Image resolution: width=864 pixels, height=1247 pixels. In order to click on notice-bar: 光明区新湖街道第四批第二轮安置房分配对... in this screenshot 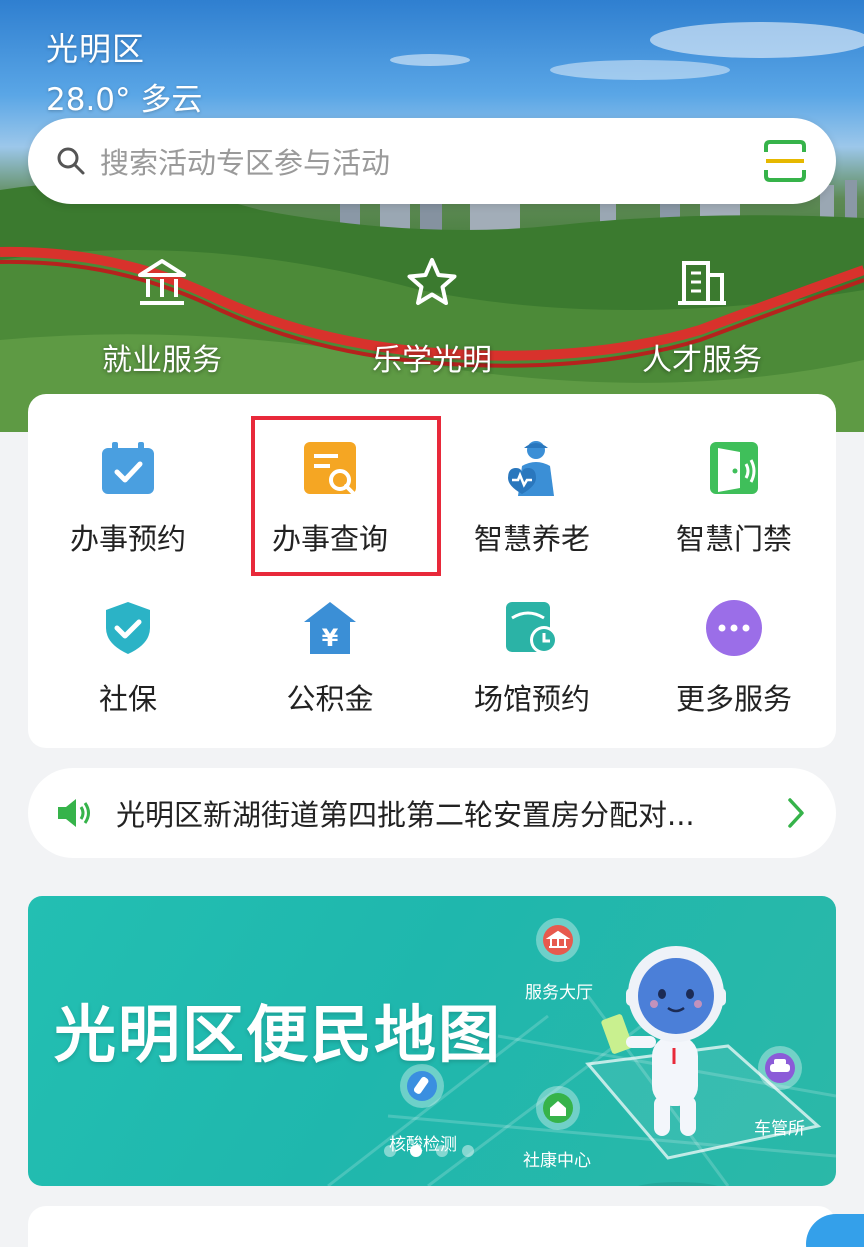, I will do `click(432, 813)`.